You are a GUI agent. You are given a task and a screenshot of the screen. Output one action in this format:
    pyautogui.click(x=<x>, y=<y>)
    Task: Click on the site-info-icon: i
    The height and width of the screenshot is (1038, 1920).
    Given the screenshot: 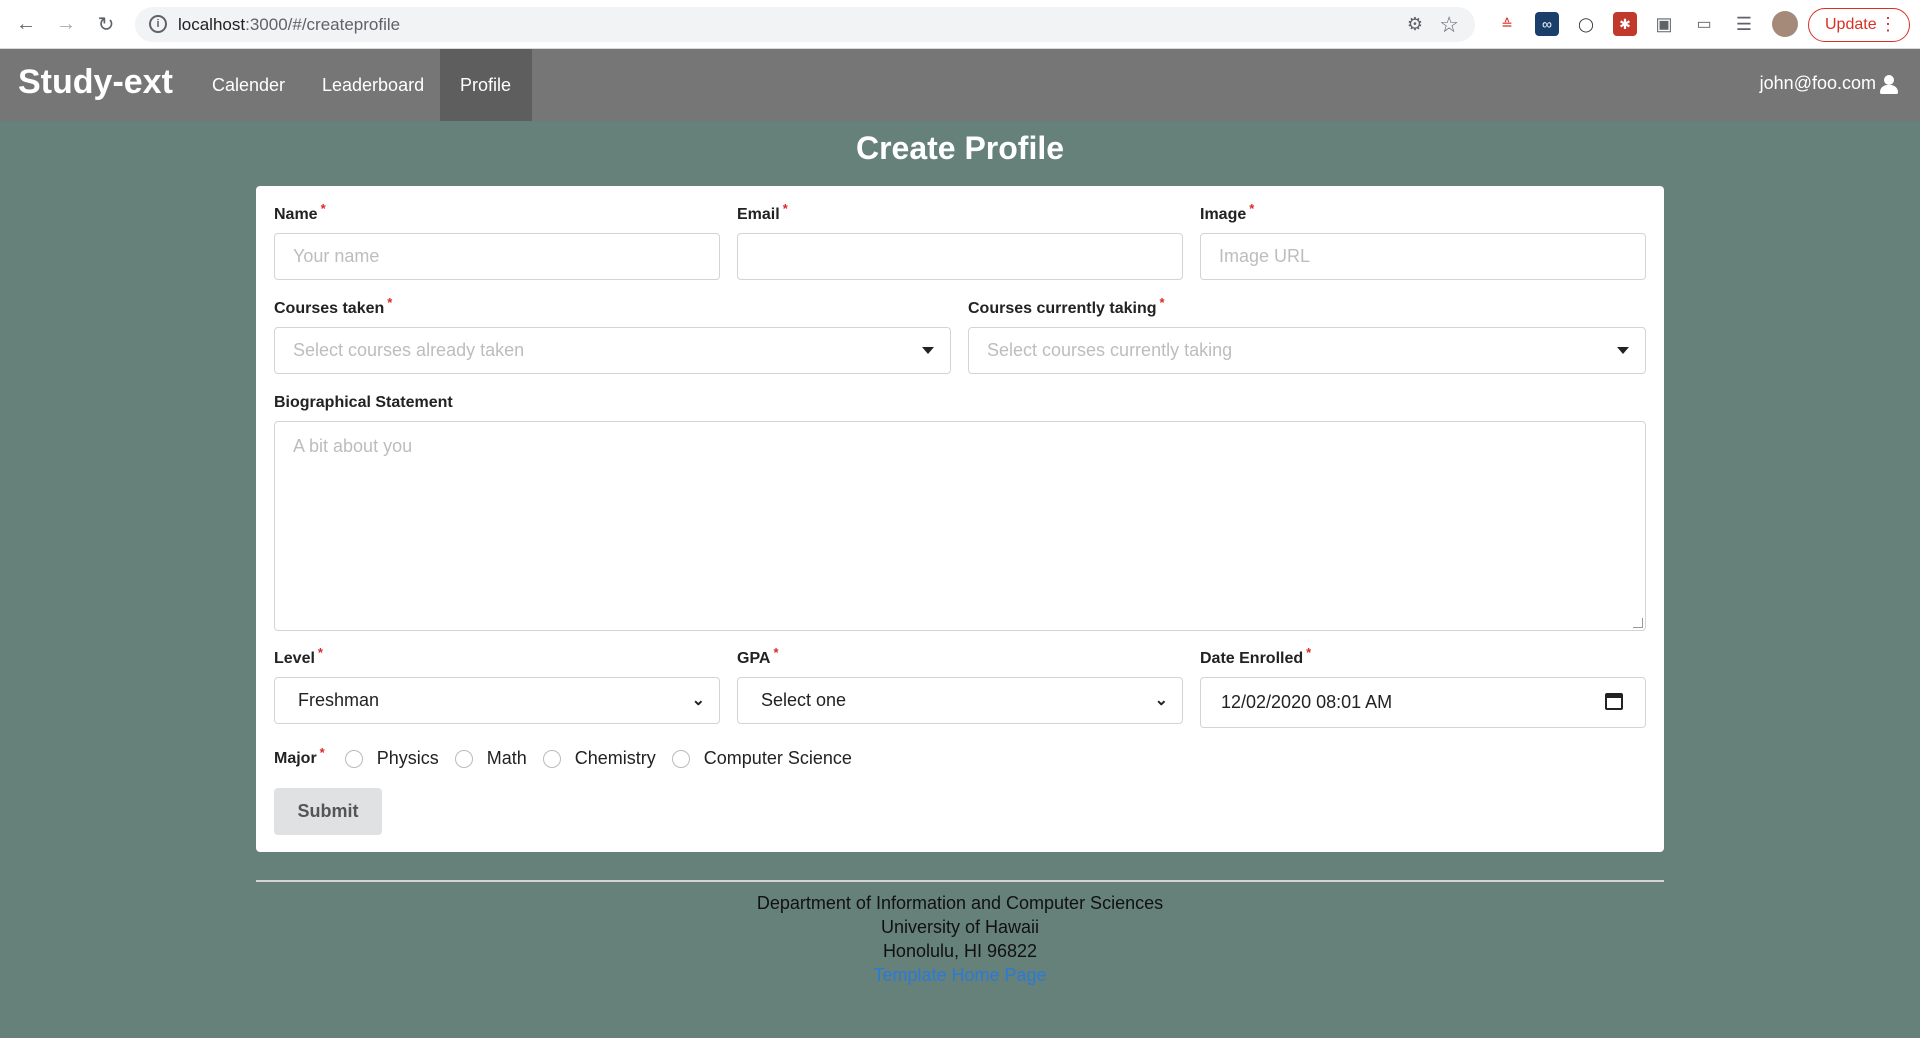 What is the action you would take?
    pyautogui.click(x=158, y=24)
    